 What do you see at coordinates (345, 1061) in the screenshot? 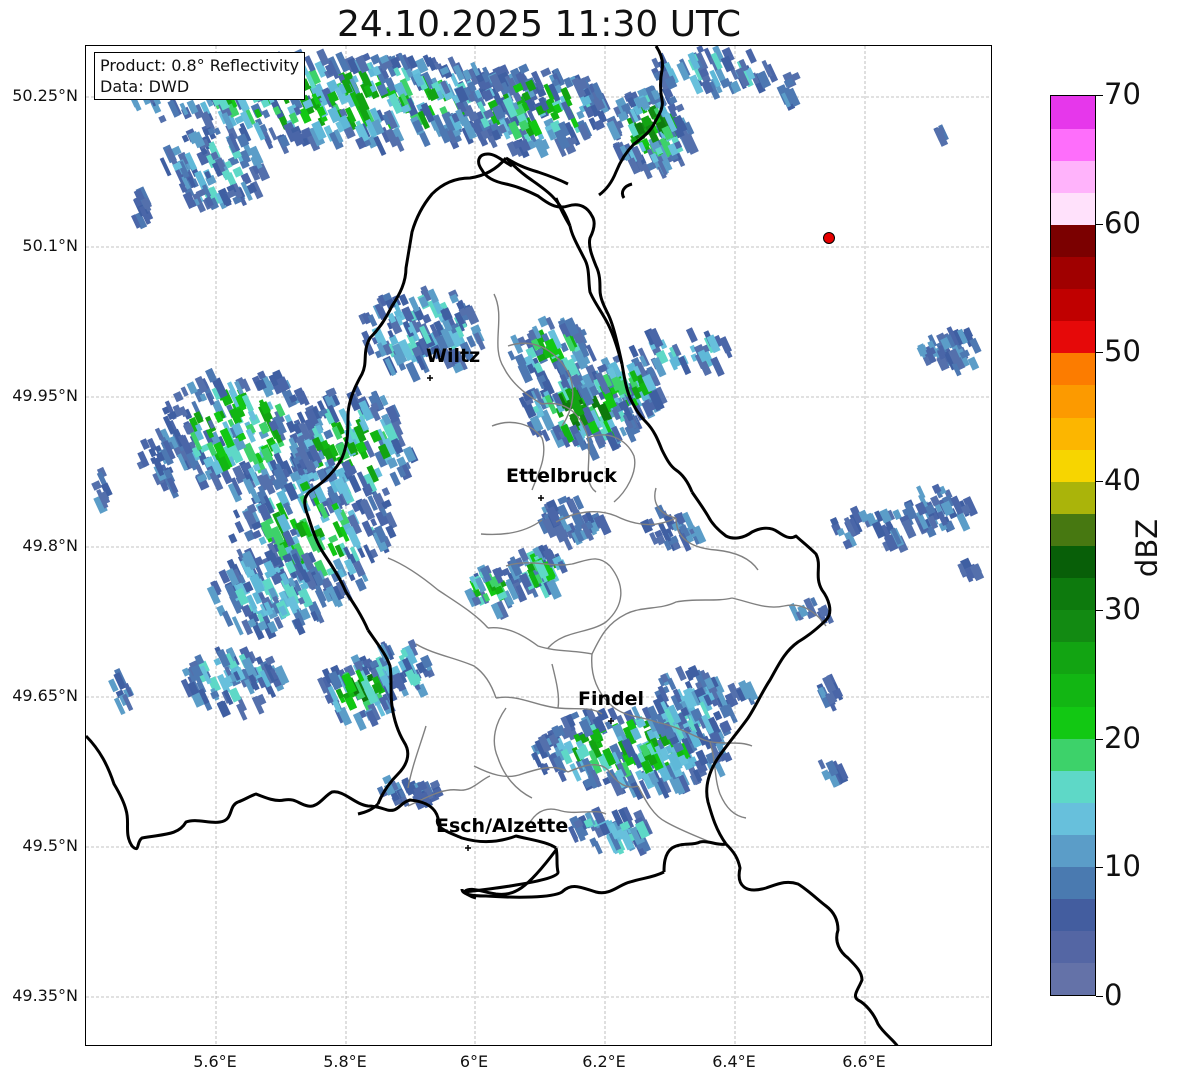
I see `lon-label: 5.8°E` at bounding box center [345, 1061].